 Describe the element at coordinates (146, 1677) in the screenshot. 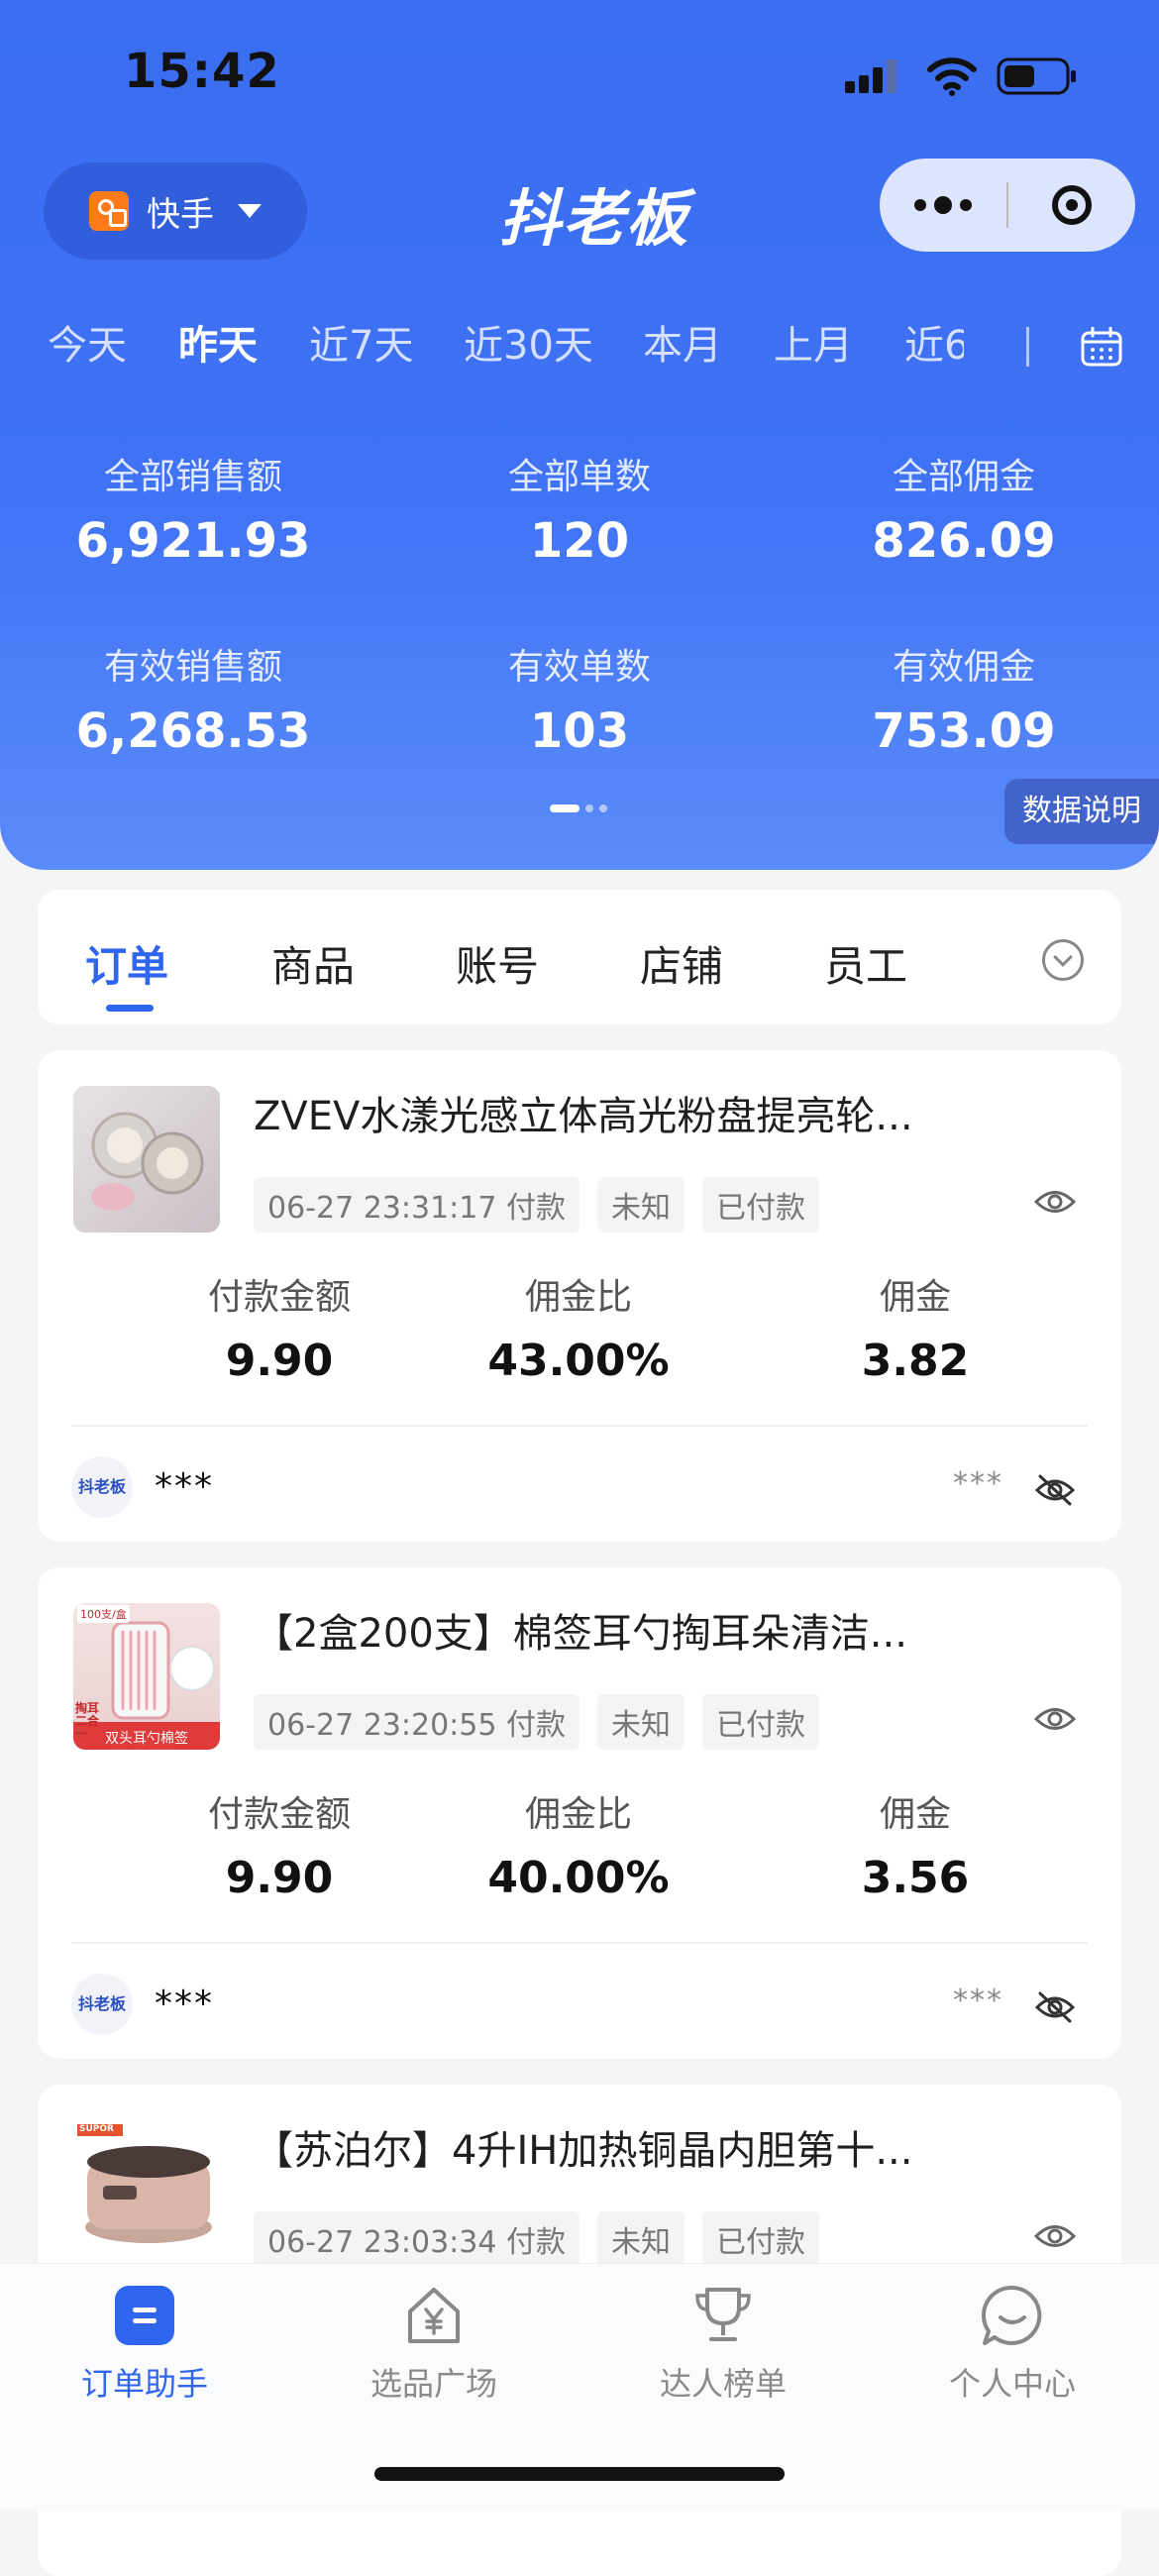

I see `product-thumbnail: 100支/盒 掏耳 二合一 双头耳勺棉签` at that location.